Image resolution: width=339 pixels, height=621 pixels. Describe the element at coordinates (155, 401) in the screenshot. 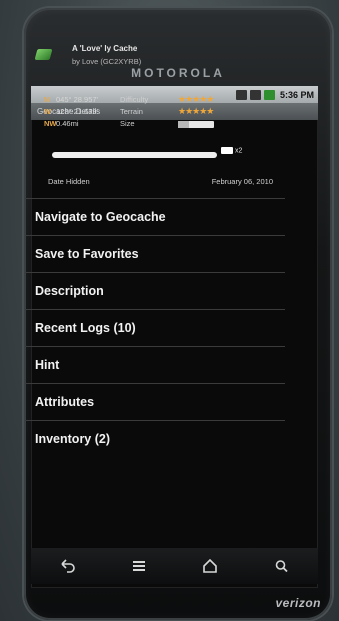

I see `menu-item-attributes: Attributes` at that location.